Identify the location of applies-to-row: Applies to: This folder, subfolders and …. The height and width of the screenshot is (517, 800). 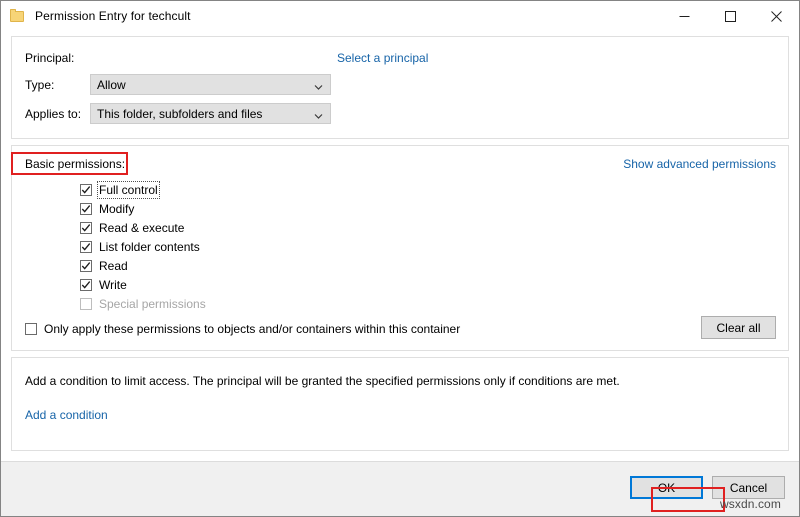
(178, 113).